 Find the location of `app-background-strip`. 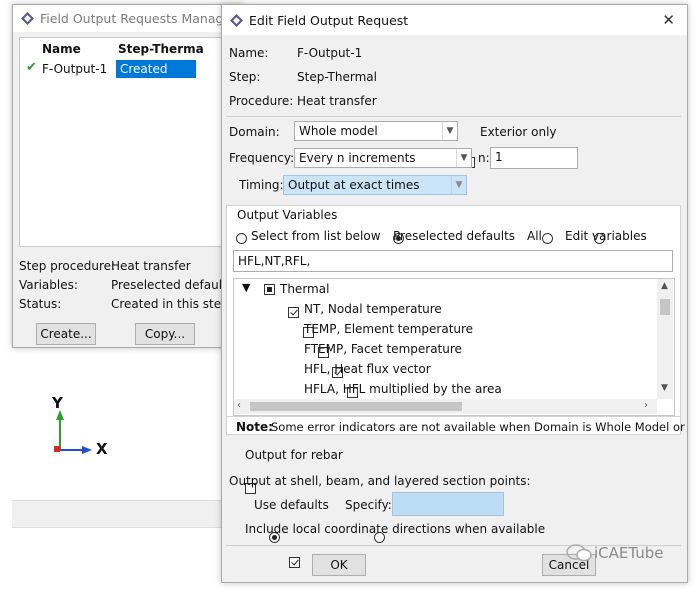

app-background-strip is located at coordinates (118, 514).